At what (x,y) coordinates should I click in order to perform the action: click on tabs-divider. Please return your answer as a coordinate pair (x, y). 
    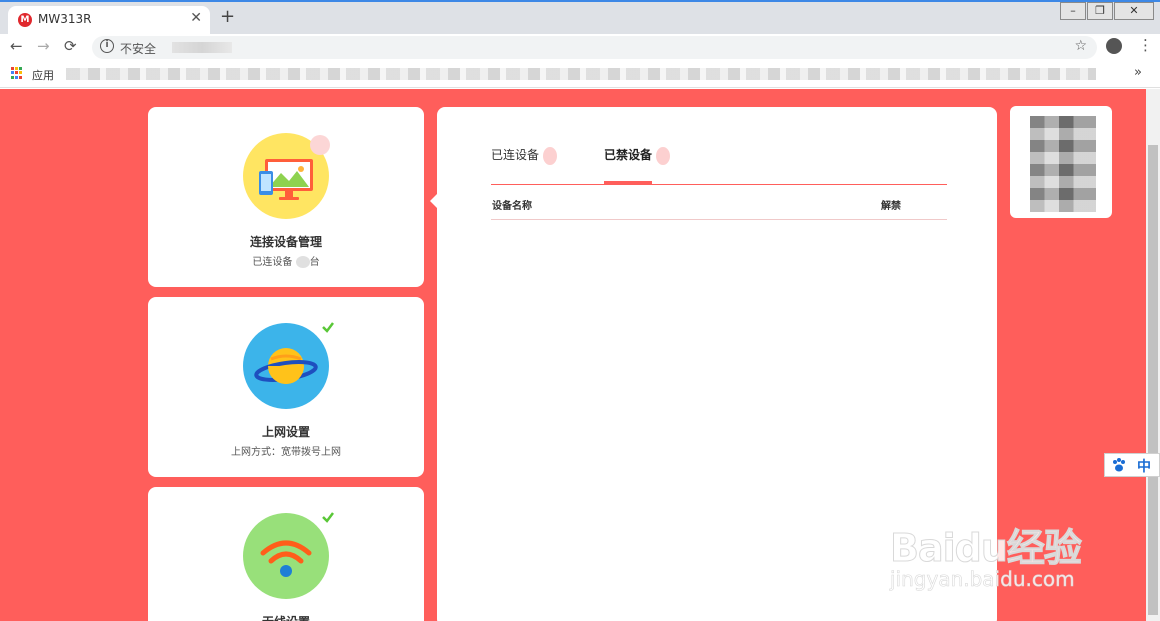
    Looking at the image, I should click on (719, 184).